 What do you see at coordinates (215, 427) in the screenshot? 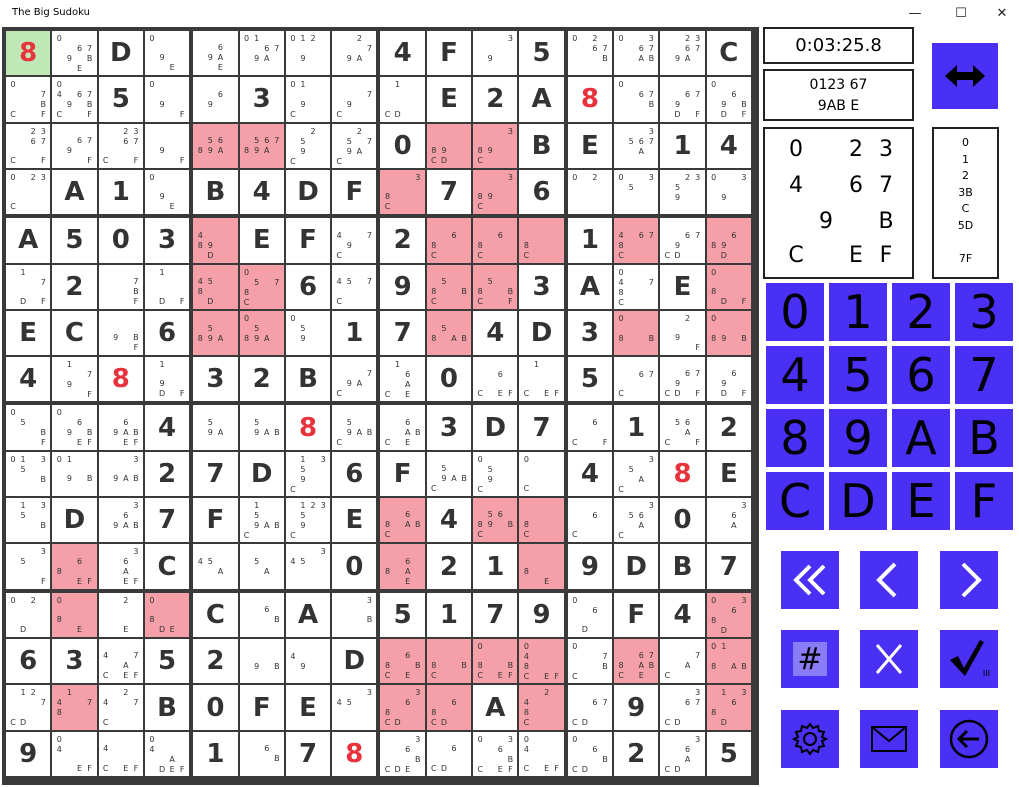
I see `cell-r8-c4: 59A` at bounding box center [215, 427].